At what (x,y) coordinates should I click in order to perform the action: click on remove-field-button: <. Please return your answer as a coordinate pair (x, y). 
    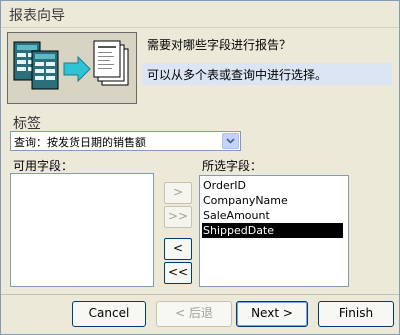
    Looking at the image, I should click on (178, 249).